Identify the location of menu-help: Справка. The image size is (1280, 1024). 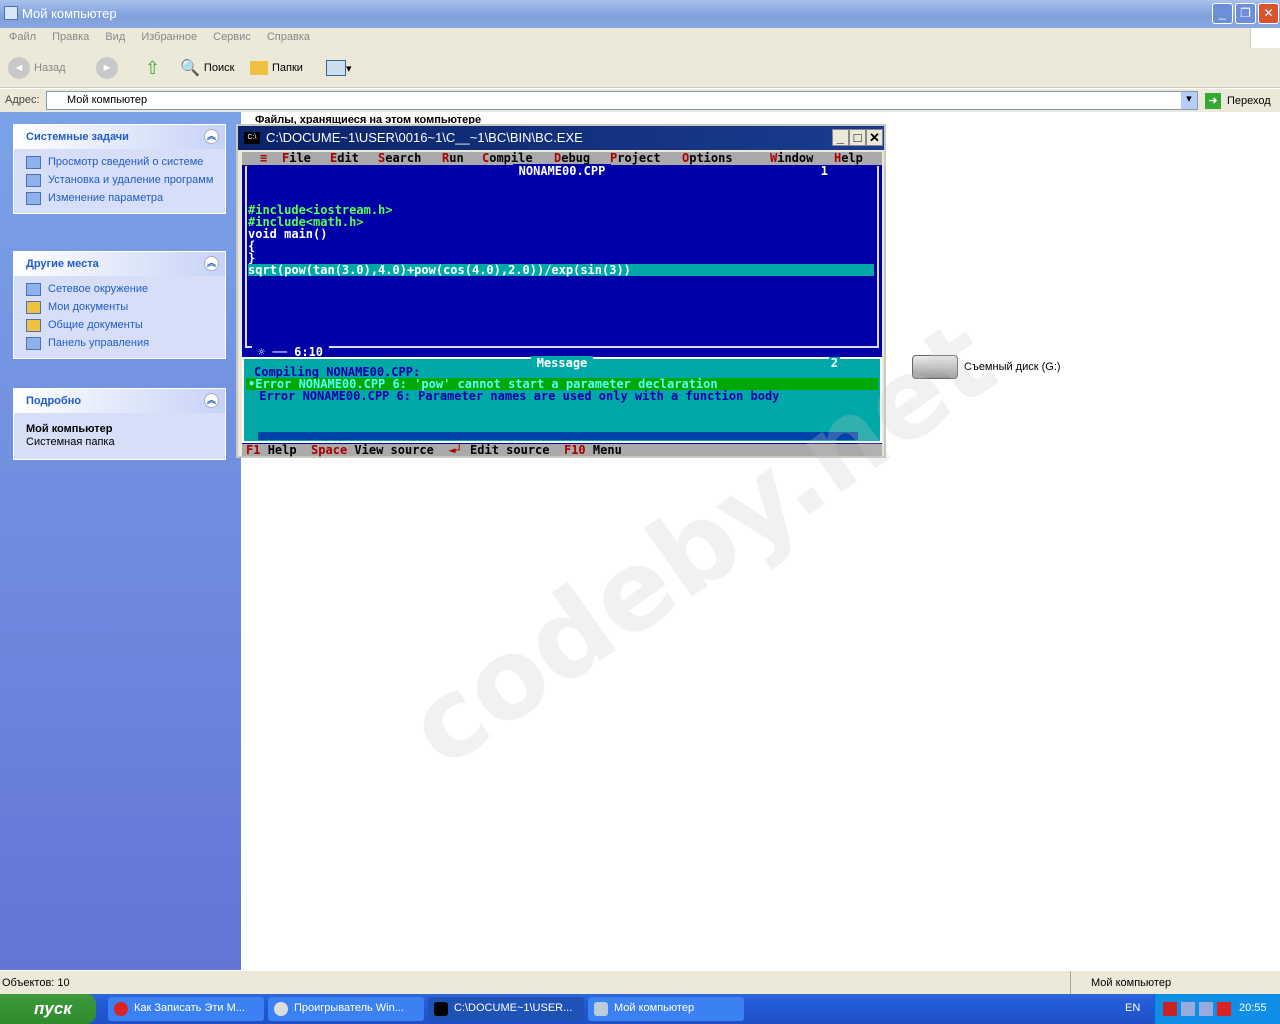
(288, 37).